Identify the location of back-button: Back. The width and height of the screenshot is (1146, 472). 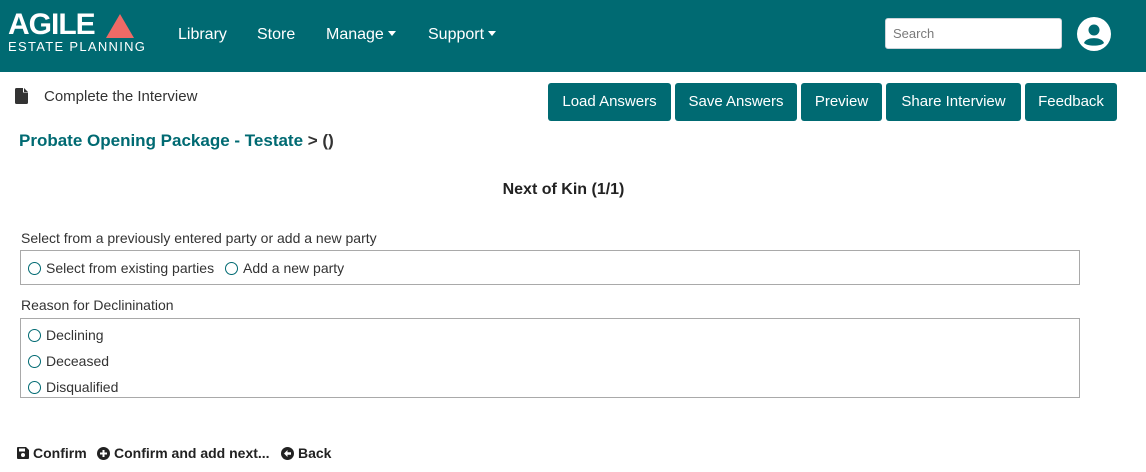
(306, 453).